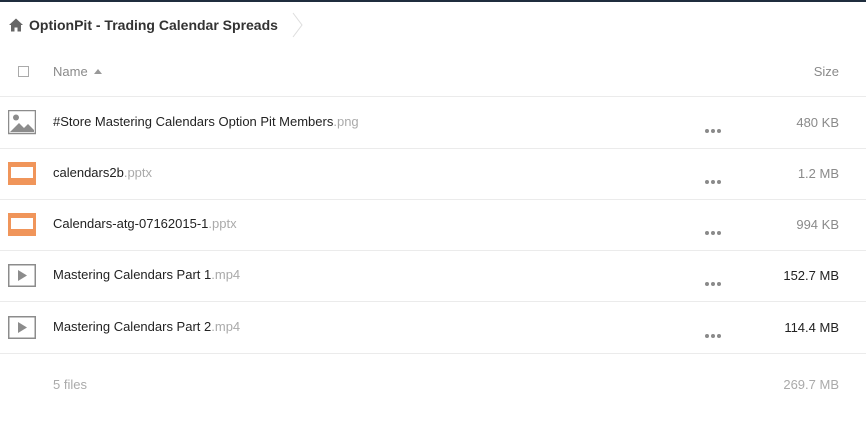  Describe the element at coordinates (433, 384) in the screenshot. I see `file-list-summary: 5 files 269.7 MB` at that location.